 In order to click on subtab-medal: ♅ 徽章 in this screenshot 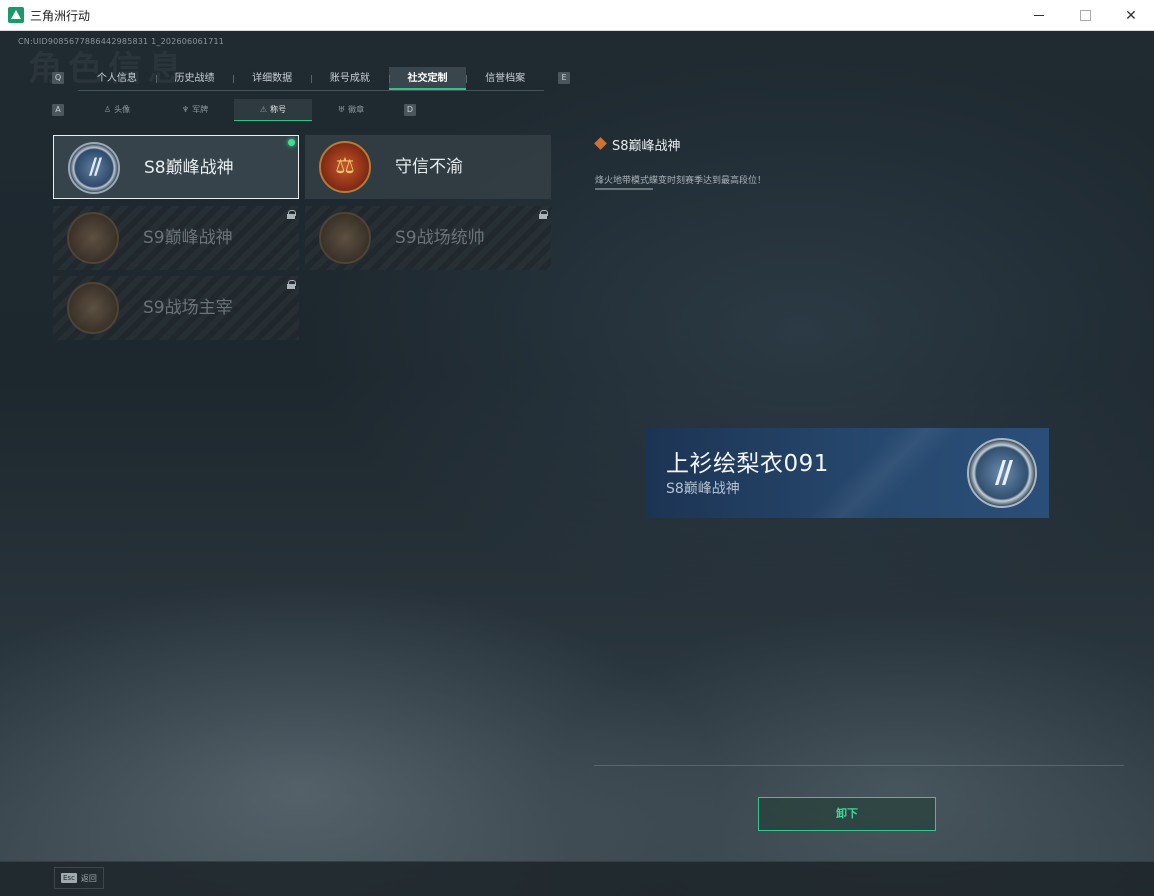, I will do `click(351, 110)`.